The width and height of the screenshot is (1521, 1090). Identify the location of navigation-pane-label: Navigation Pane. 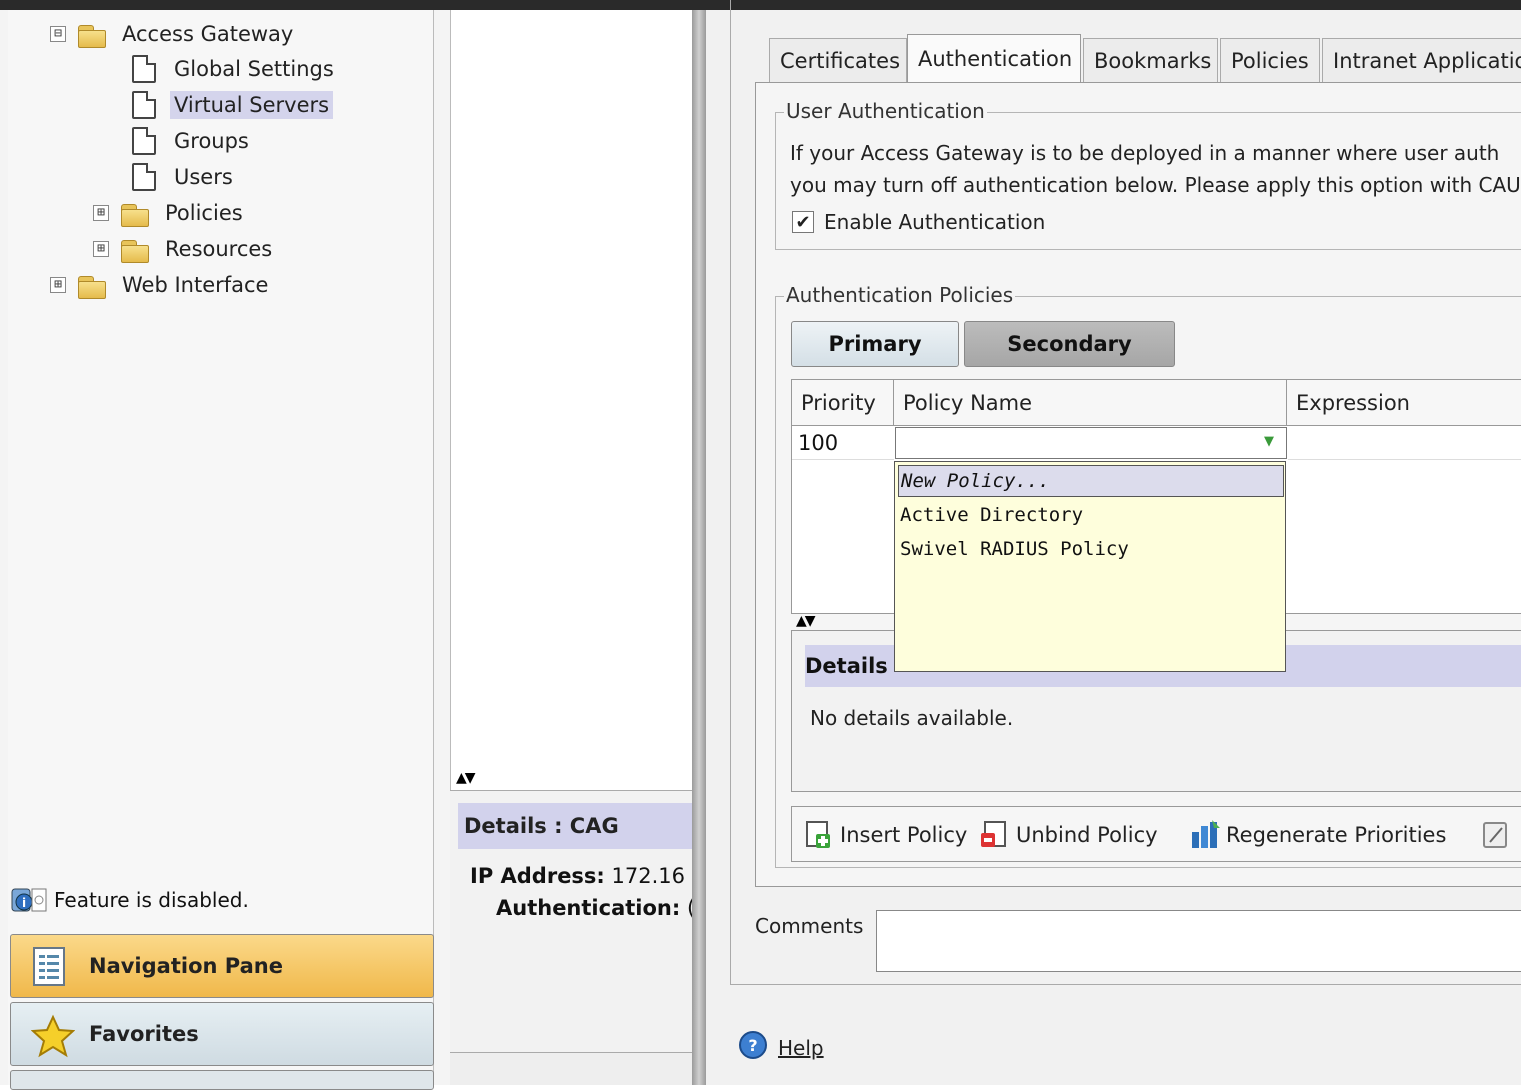
(186, 966).